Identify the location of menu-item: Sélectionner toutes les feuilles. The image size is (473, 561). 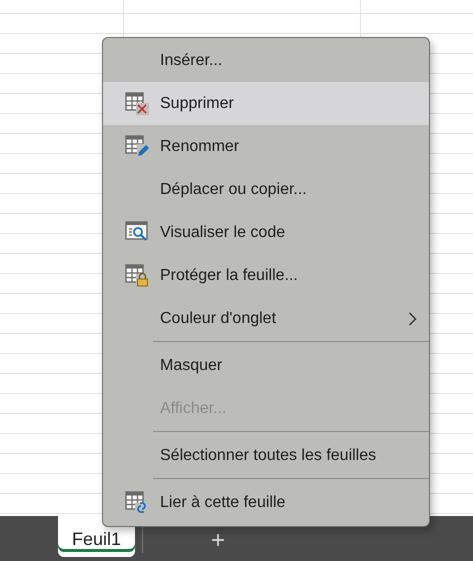
(266, 455).